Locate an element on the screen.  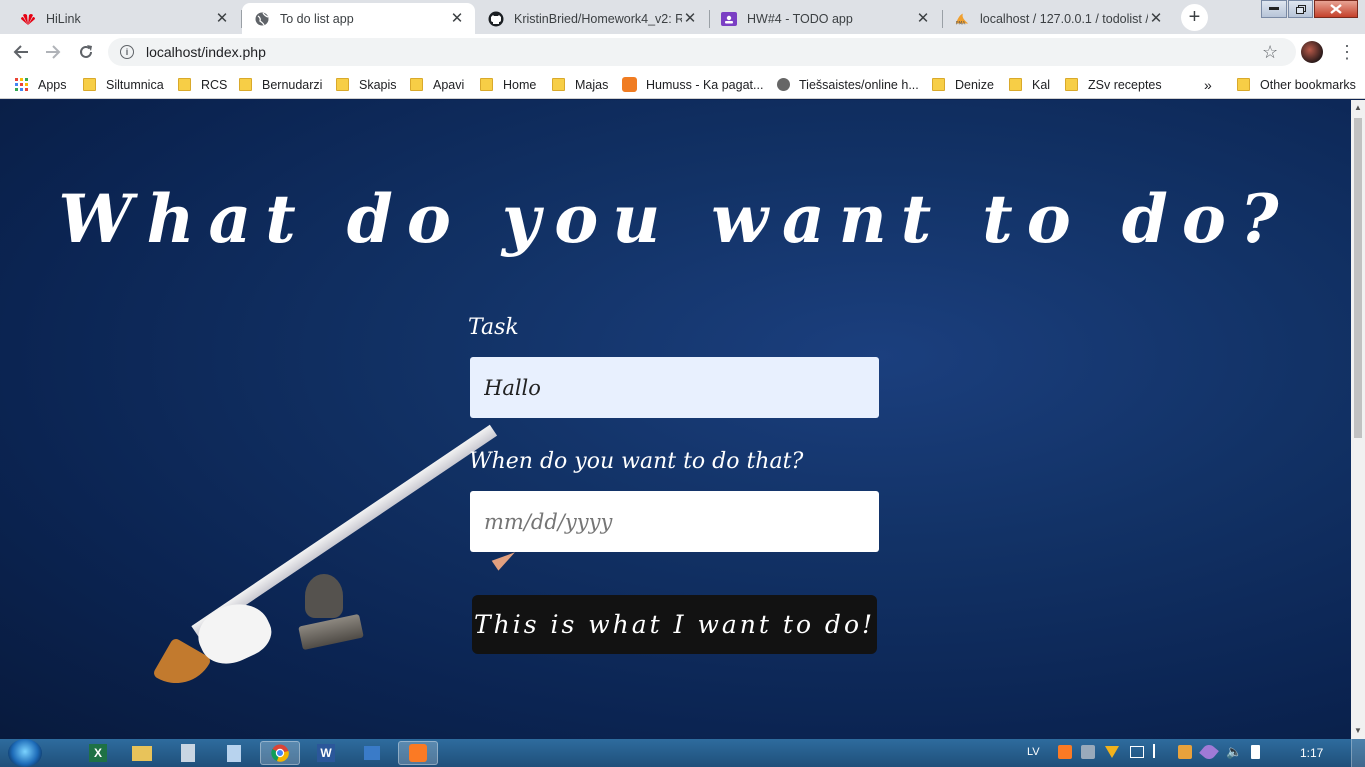
restore-icon is located at coordinates (1300, 9).